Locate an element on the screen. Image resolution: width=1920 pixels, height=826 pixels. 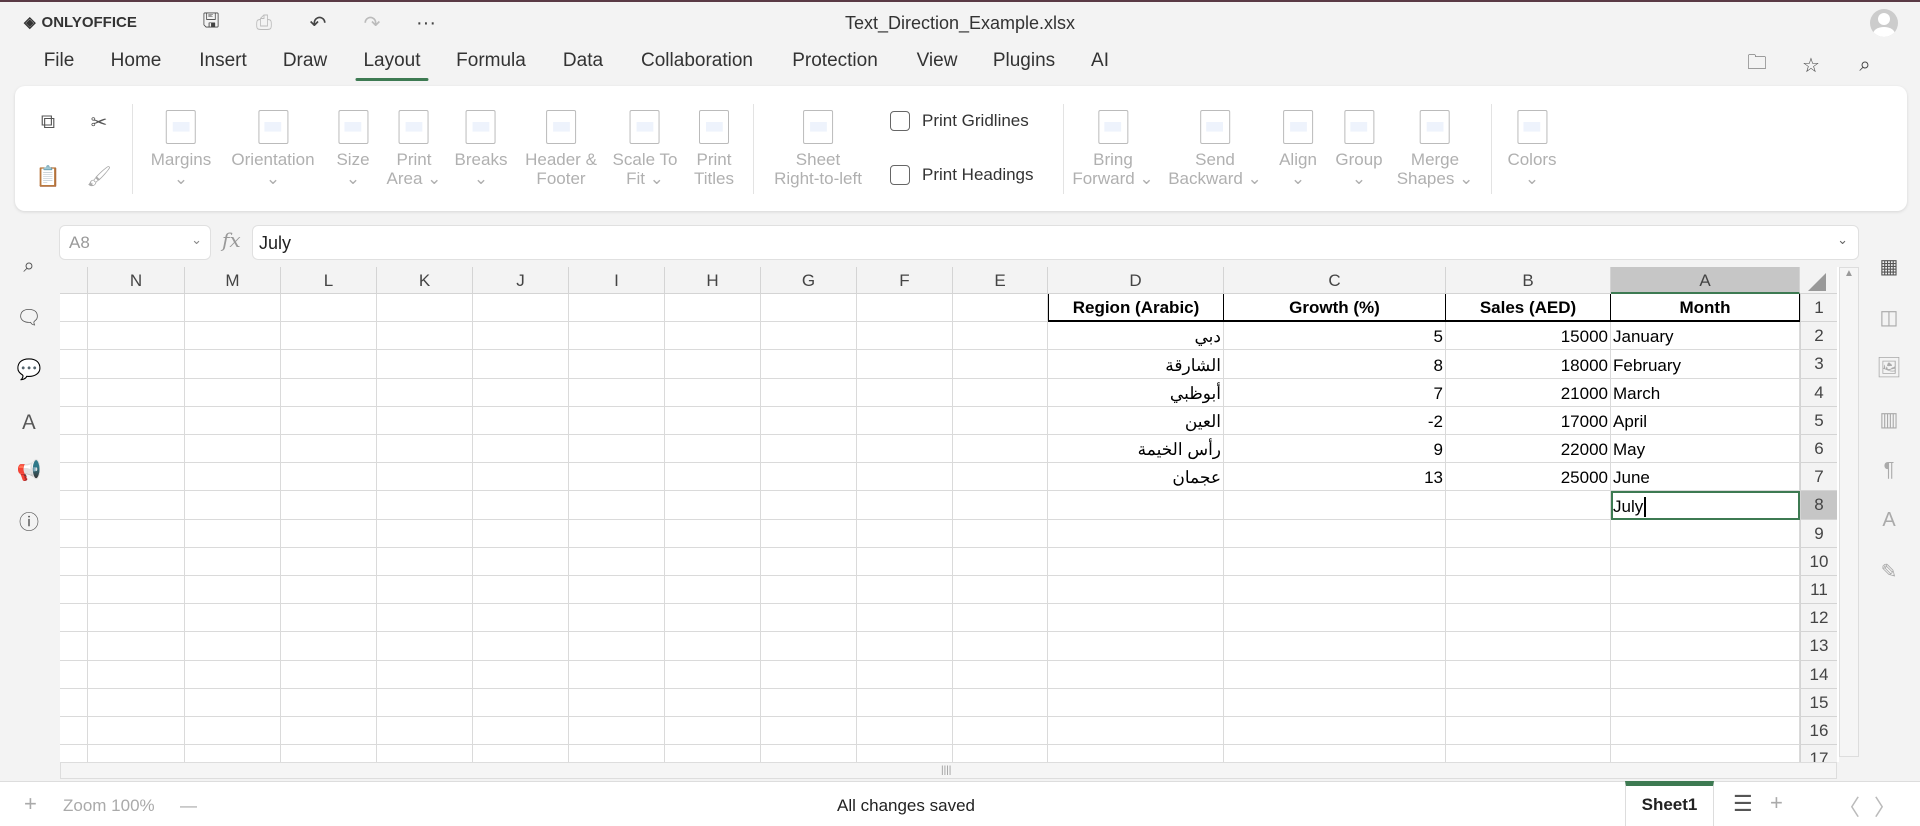
cell-F4 is located at coordinates (905, 392).